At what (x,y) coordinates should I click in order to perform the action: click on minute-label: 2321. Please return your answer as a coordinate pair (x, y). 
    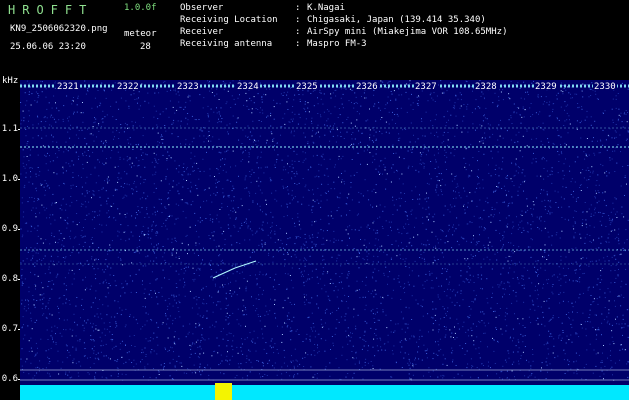
    Looking at the image, I should click on (68, 87).